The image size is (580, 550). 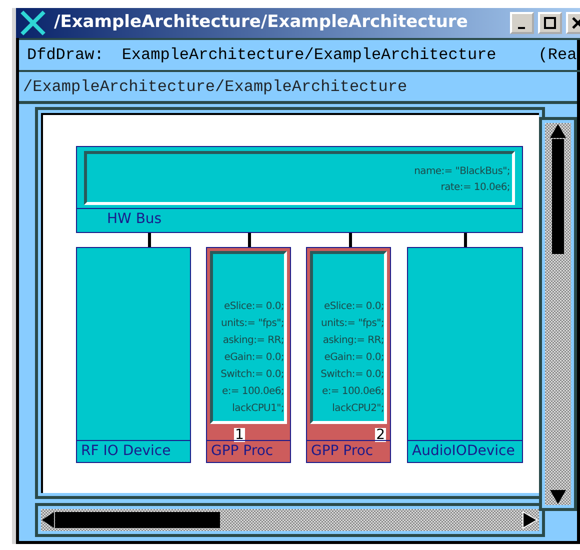 What do you see at coordinates (33, 23) in the screenshot?
I see `x-logo-icon` at bounding box center [33, 23].